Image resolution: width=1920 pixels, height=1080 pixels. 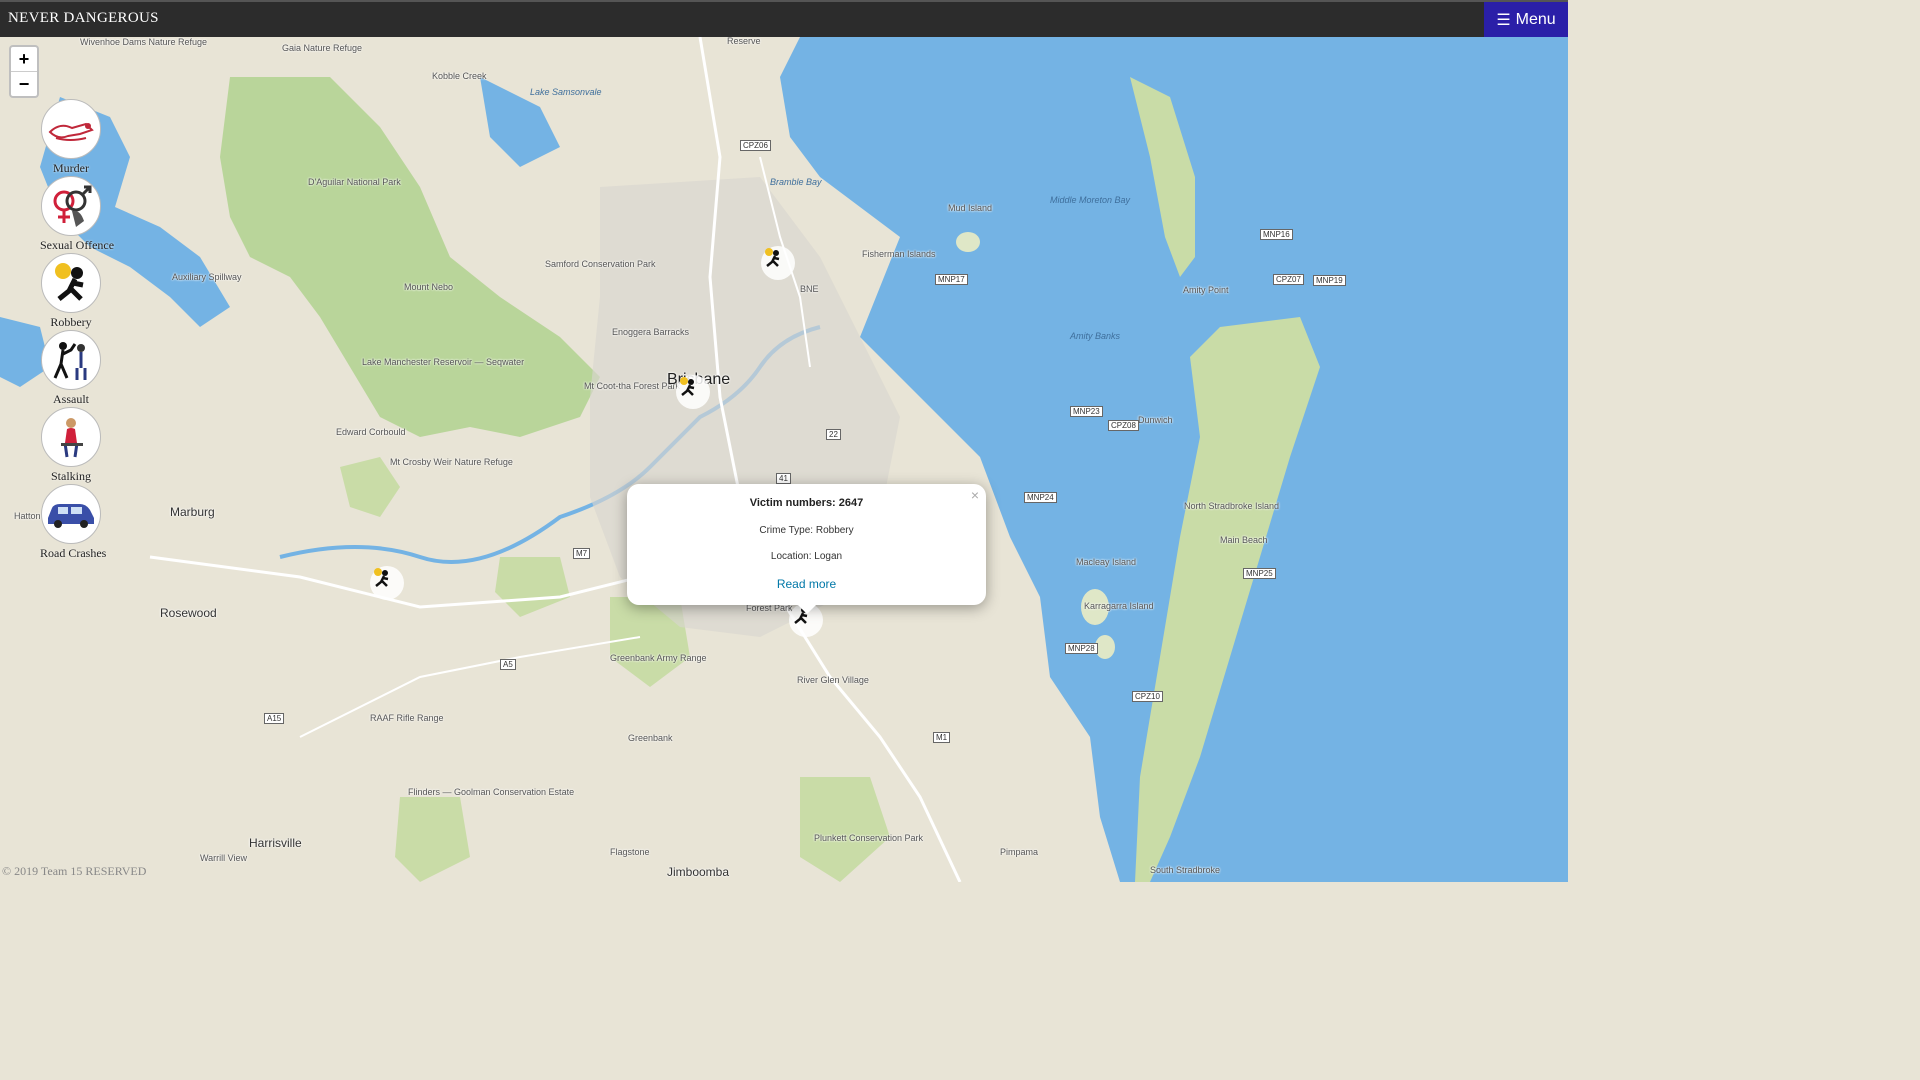 What do you see at coordinates (1019, 852) in the screenshot?
I see `place-label: Pimpama` at bounding box center [1019, 852].